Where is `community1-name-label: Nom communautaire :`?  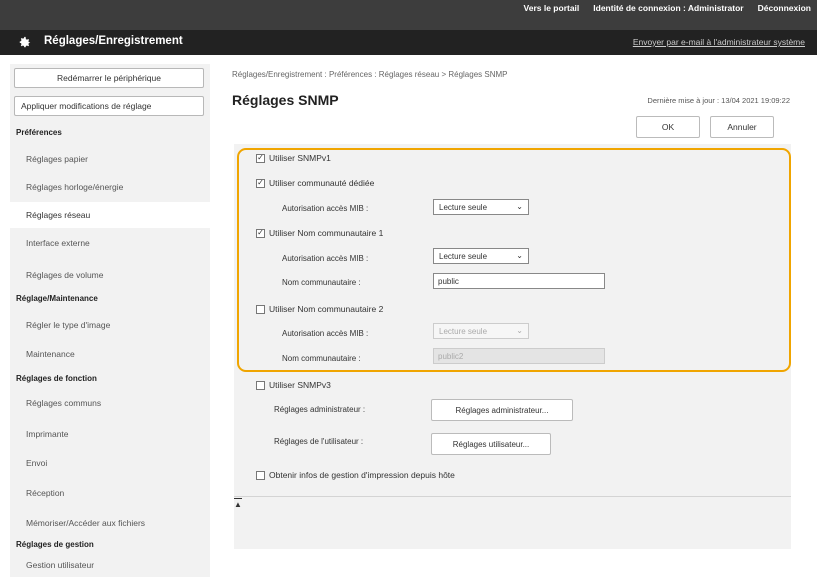
community1-name-label: Nom communautaire : is located at coordinates (321, 282).